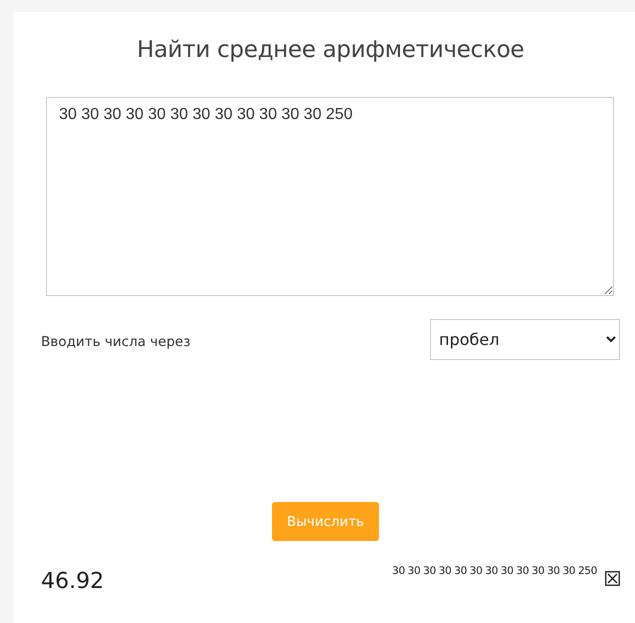  What do you see at coordinates (331, 50) in the screenshot?
I see `page-title: Найти среднее арифметическое` at bounding box center [331, 50].